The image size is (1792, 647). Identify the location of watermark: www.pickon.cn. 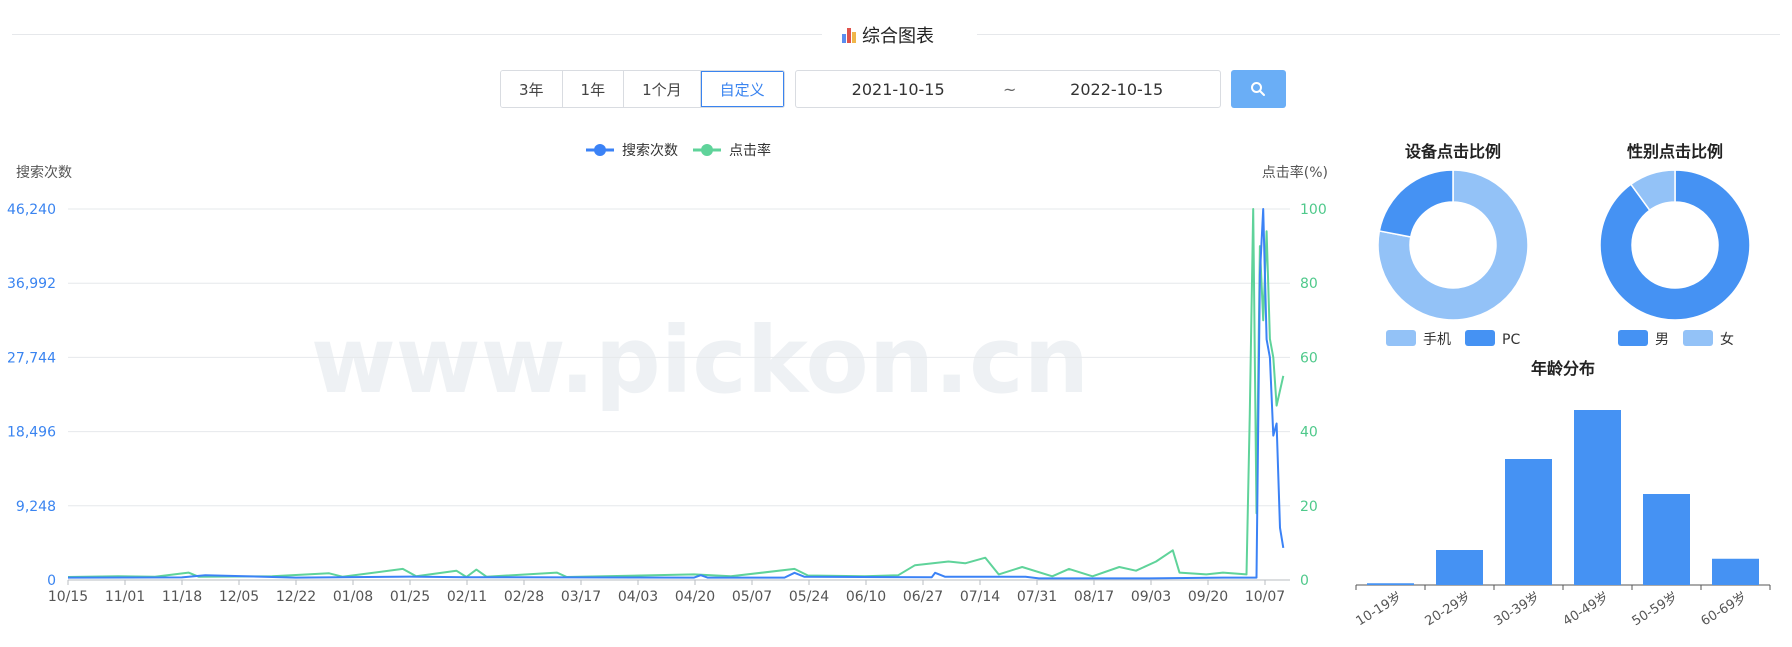
(700, 360).